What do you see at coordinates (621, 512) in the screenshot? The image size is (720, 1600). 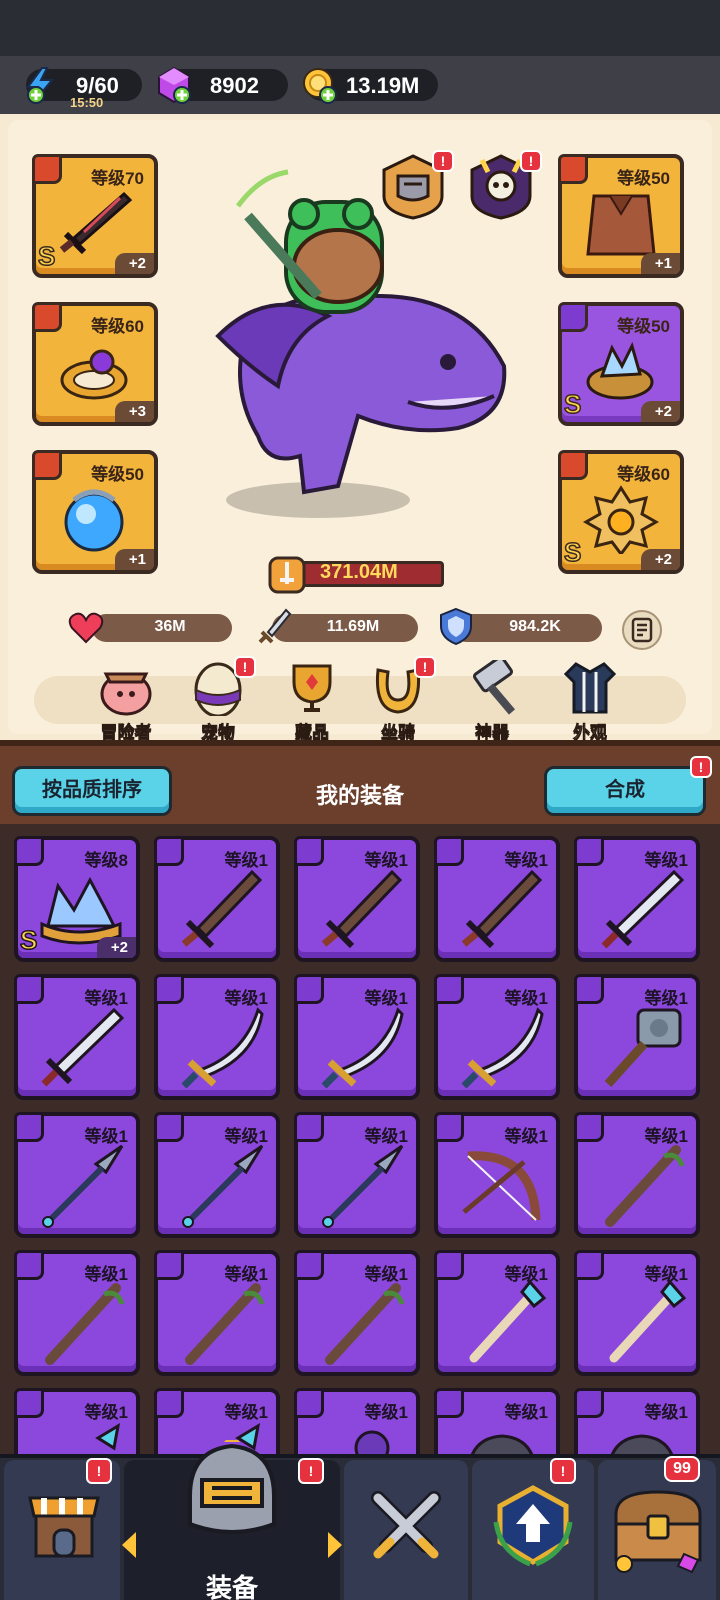 I see `equip-slot-amulet: 等级60 S +2` at bounding box center [621, 512].